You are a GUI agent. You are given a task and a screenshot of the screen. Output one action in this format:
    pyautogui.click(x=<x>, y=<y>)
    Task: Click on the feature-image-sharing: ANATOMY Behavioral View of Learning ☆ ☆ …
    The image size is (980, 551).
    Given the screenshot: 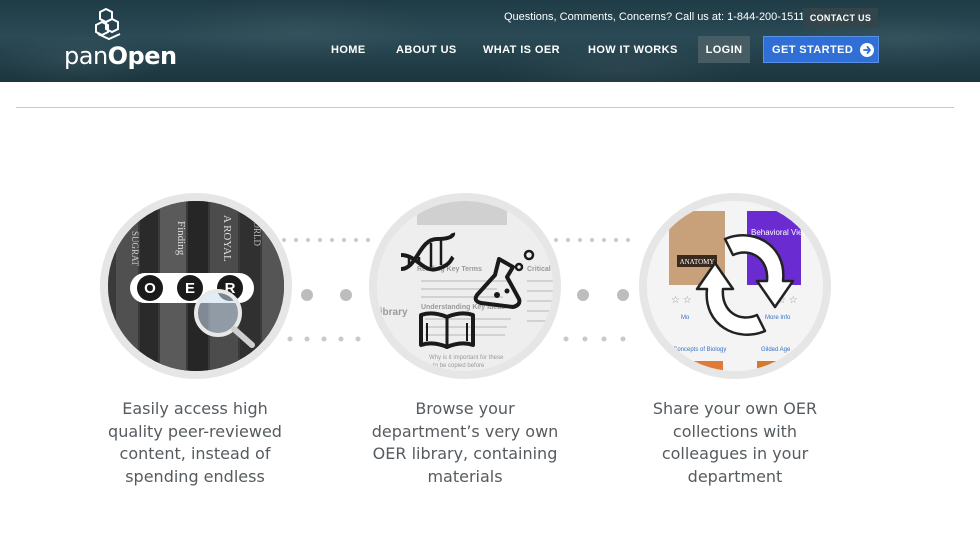 What is the action you would take?
    pyautogui.click(x=735, y=286)
    